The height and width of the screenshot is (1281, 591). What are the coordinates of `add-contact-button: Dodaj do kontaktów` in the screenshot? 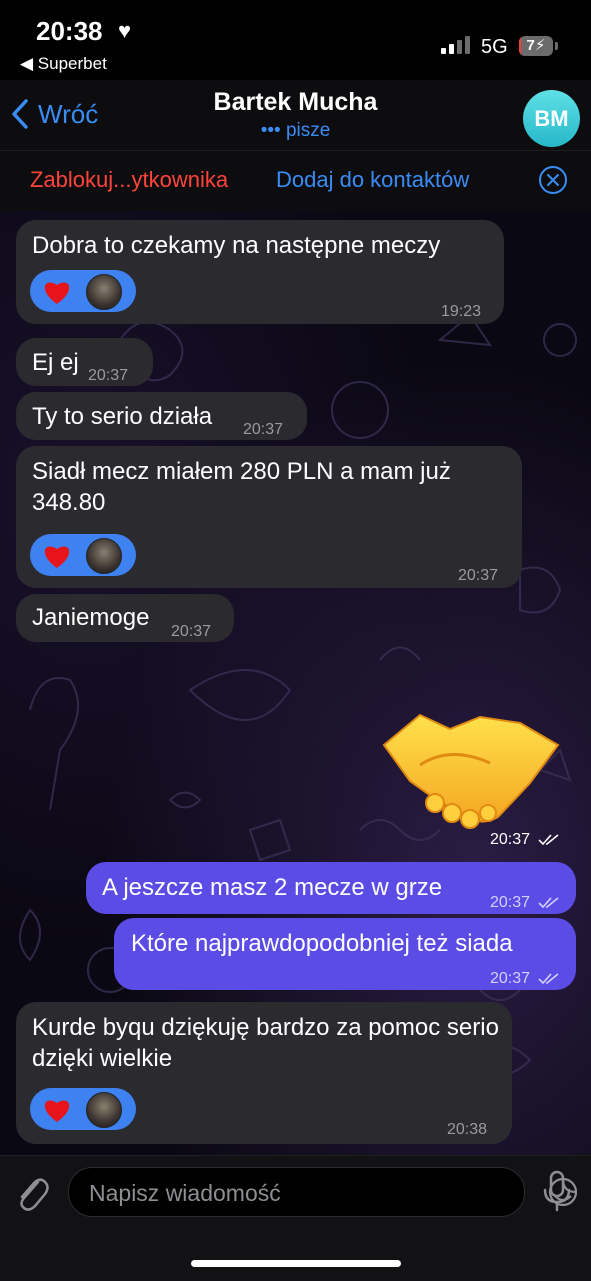 It's located at (372, 180).